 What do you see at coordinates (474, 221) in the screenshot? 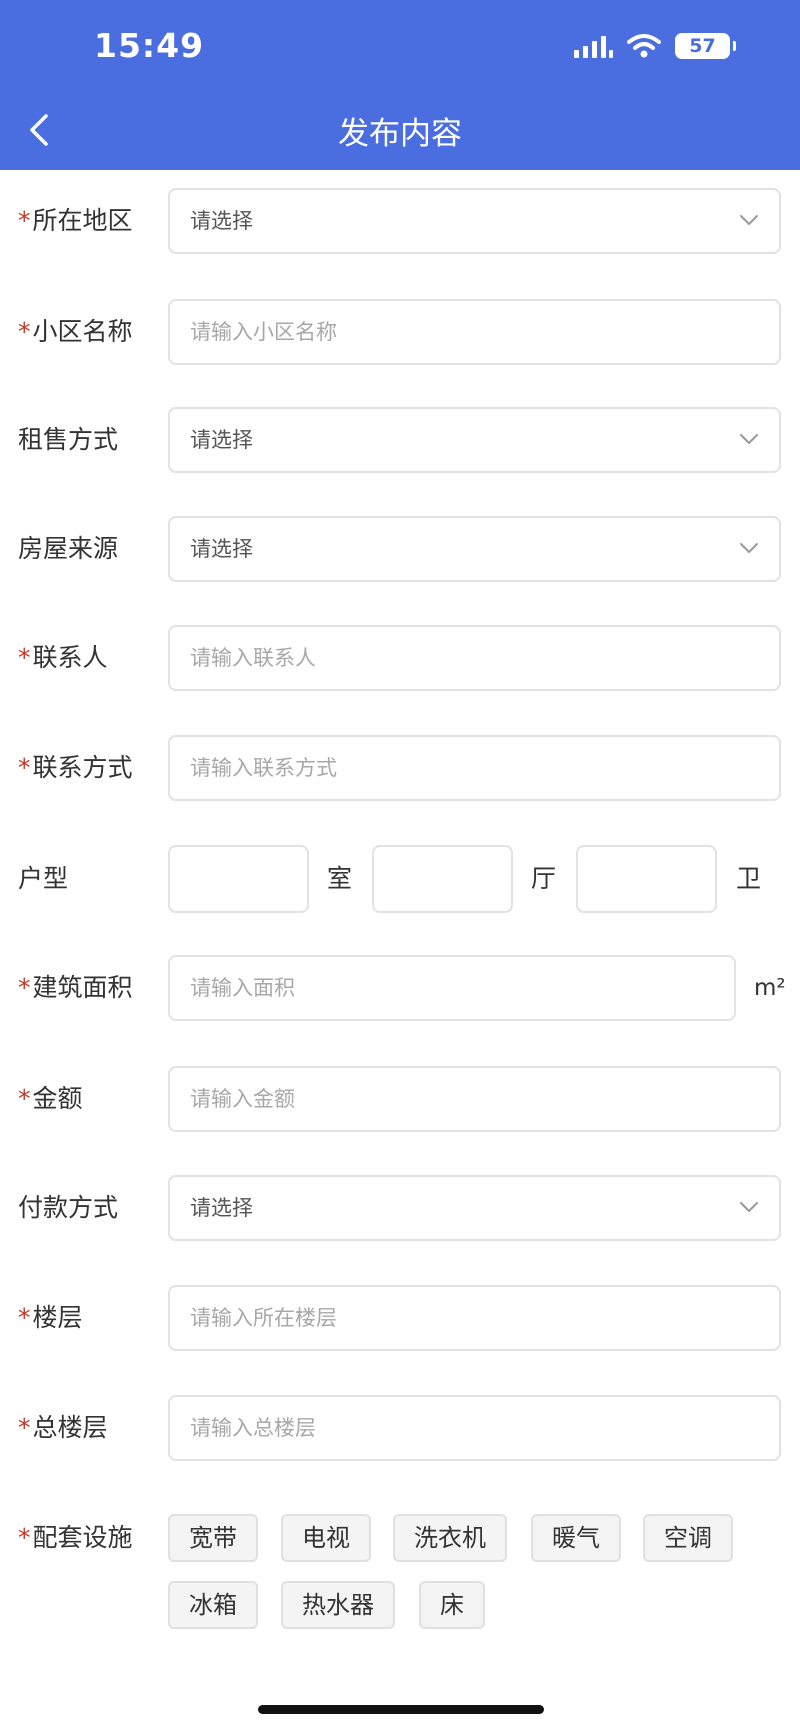
I see `region-select: 请选择` at bounding box center [474, 221].